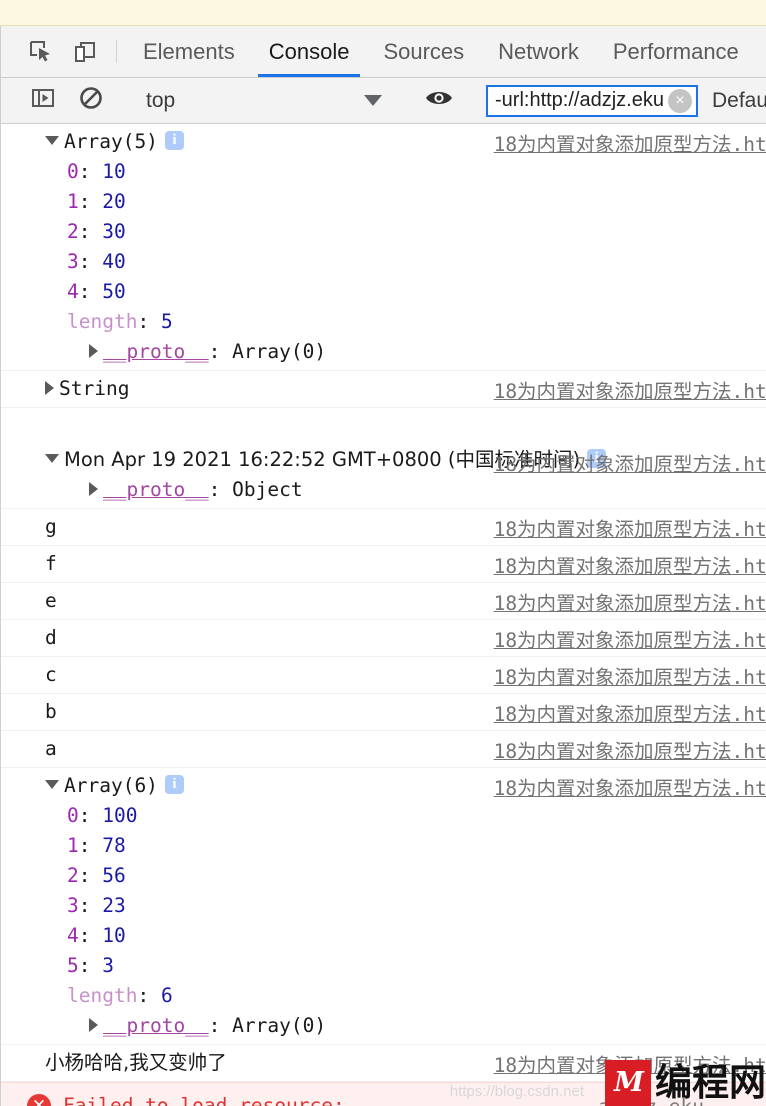 The image size is (766, 1106). What do you see at coordinates (73, 201) in the screenshot?
I see `entry-key: 1` at bounding box center [73, 201].